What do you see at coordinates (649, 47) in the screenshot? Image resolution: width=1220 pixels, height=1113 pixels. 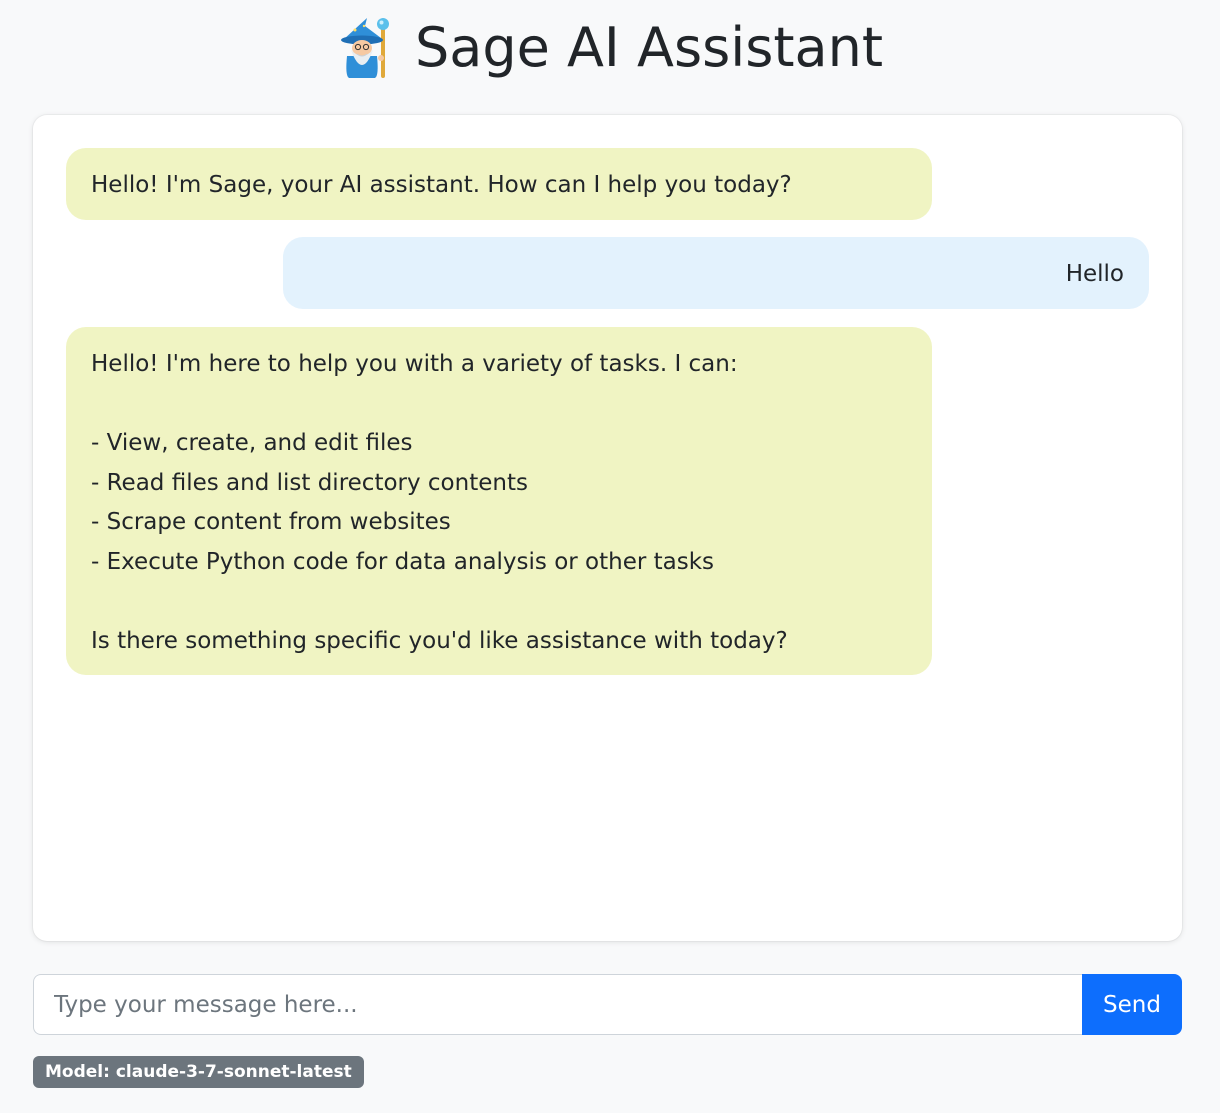 I see `page-title: Sage AI Assistant` at bounding box center [649, 47].